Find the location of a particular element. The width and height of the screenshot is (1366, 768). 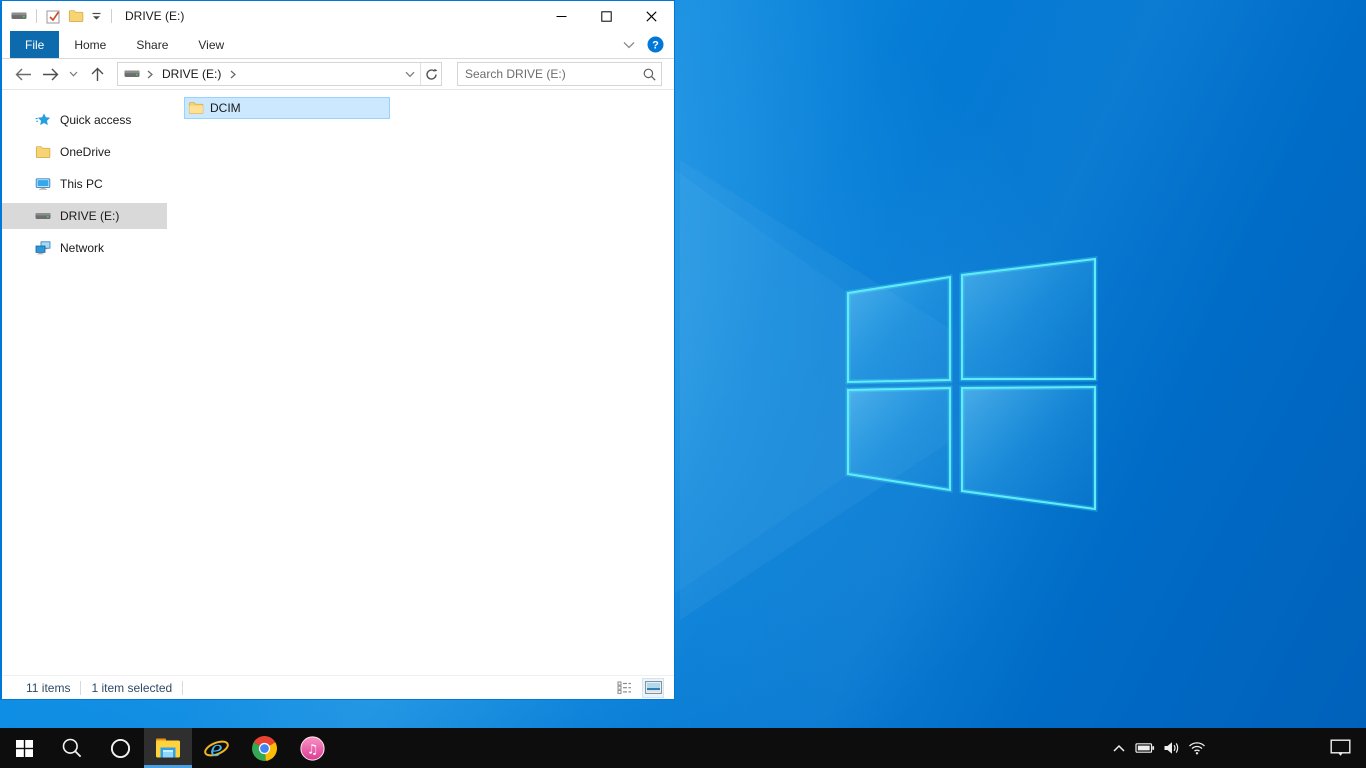

chrome-icon is located at coordinates (264, 748).